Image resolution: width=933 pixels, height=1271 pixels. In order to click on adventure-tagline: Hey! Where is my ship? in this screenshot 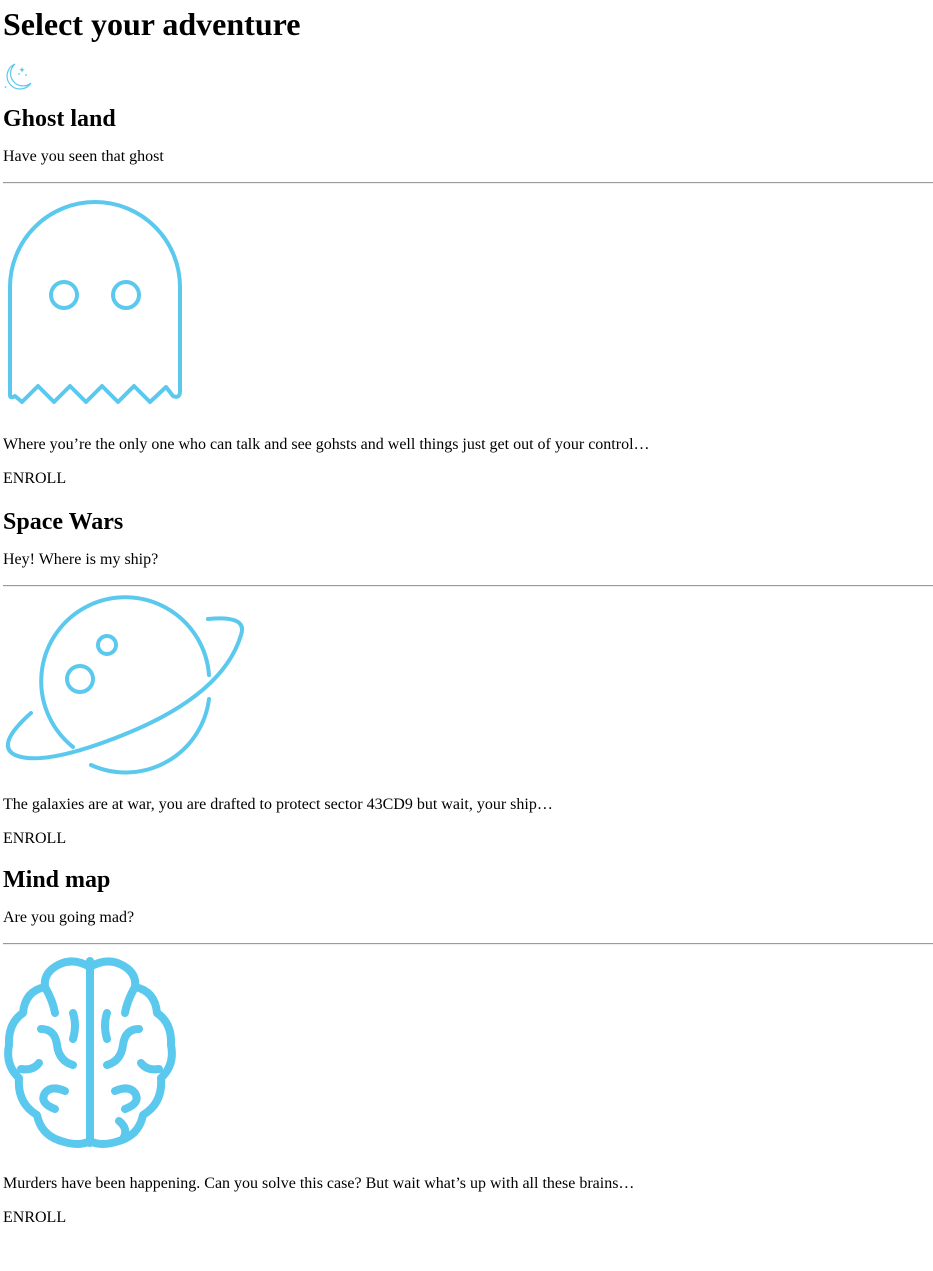, I will do `click(81, 559)`.